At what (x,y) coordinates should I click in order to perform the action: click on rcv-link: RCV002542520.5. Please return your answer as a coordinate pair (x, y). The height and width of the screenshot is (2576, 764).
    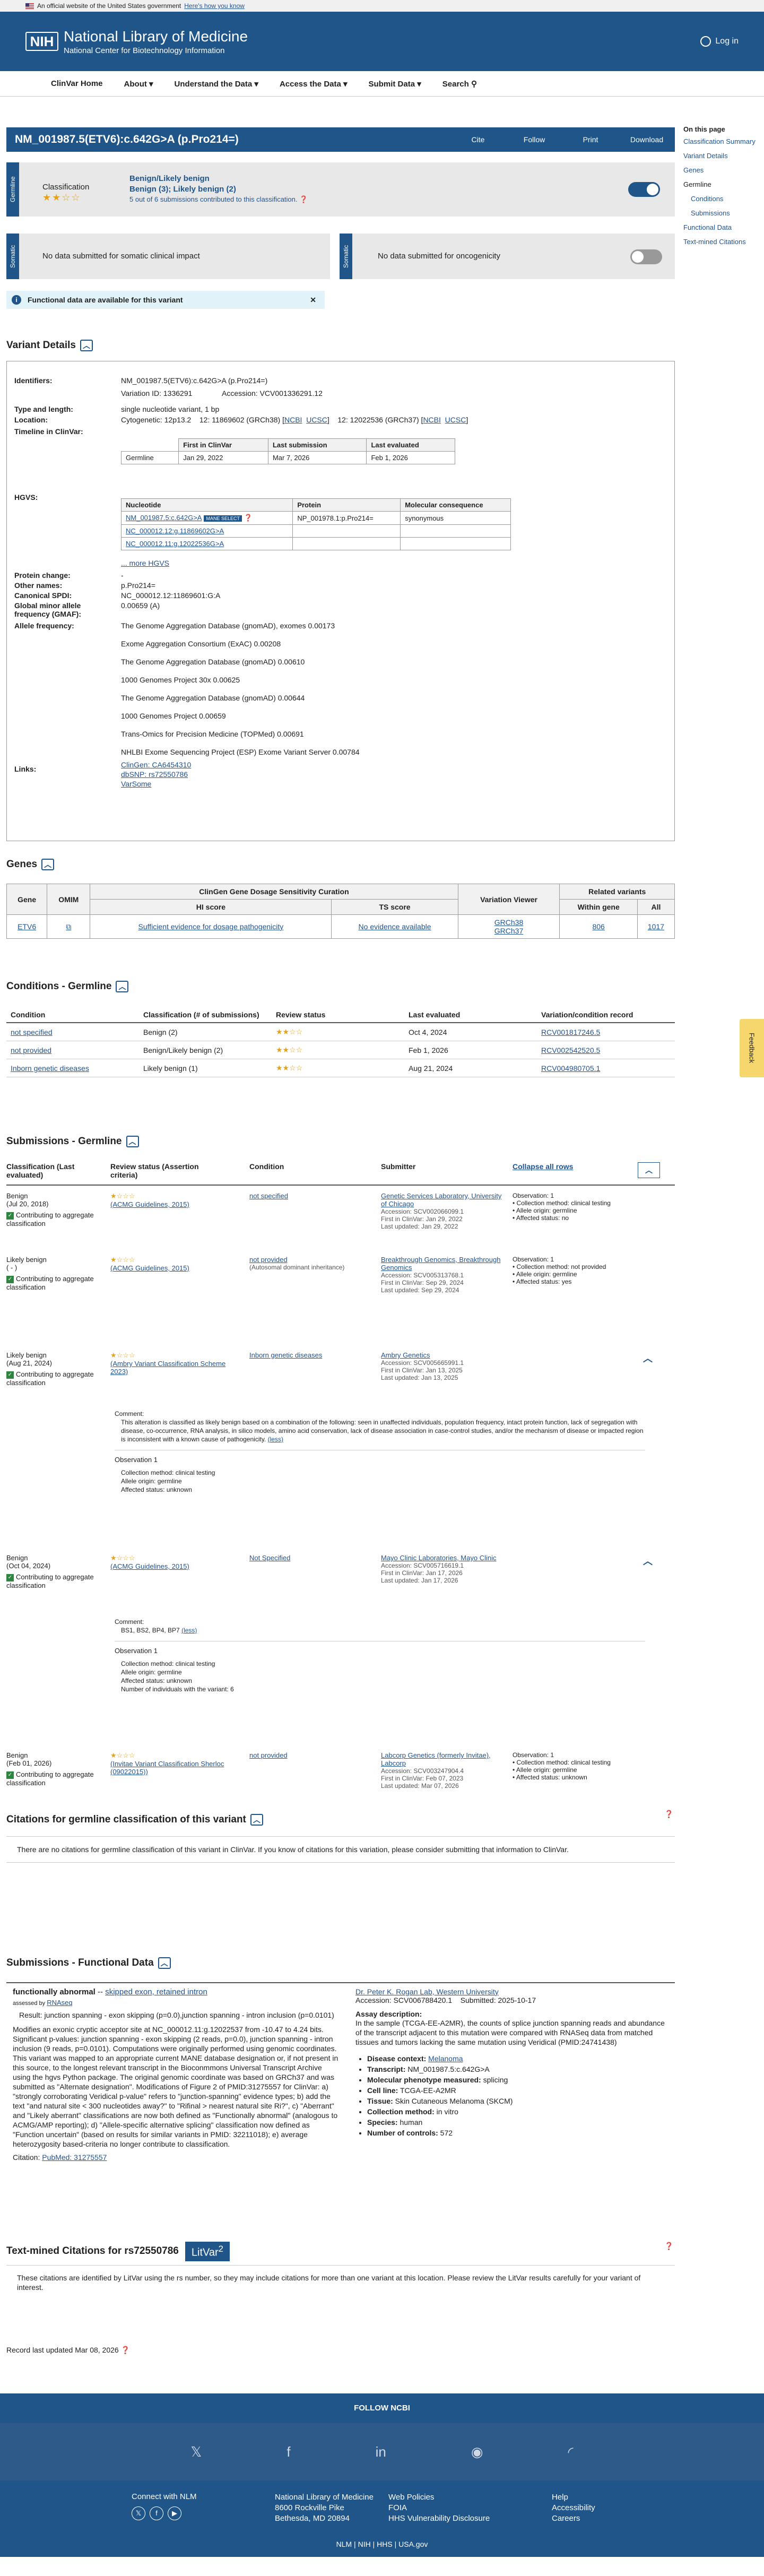
    Looking at the image, I should click on (570, 1050).